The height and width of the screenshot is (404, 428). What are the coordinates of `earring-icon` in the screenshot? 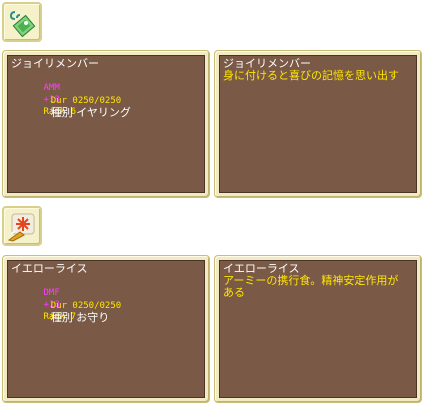 It's located at (22, 24).